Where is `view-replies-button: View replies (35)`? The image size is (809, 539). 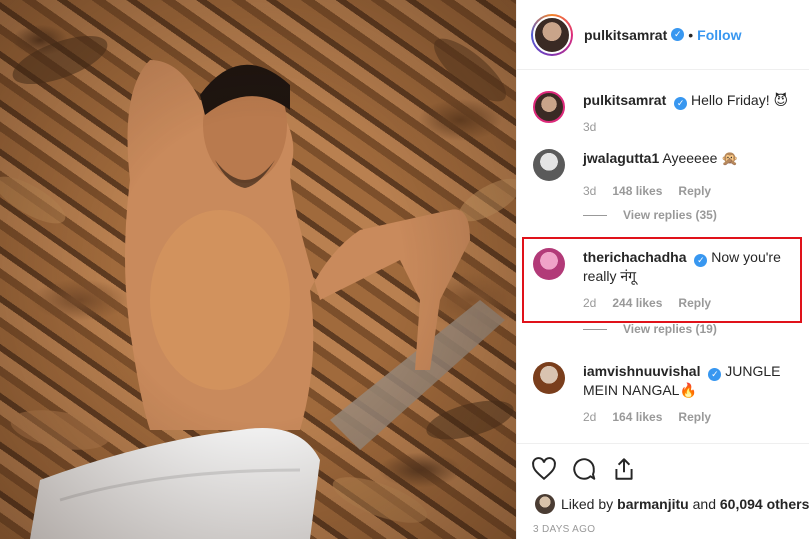
view-replies-button: View replies (35) is located at coordinates (650, 215).